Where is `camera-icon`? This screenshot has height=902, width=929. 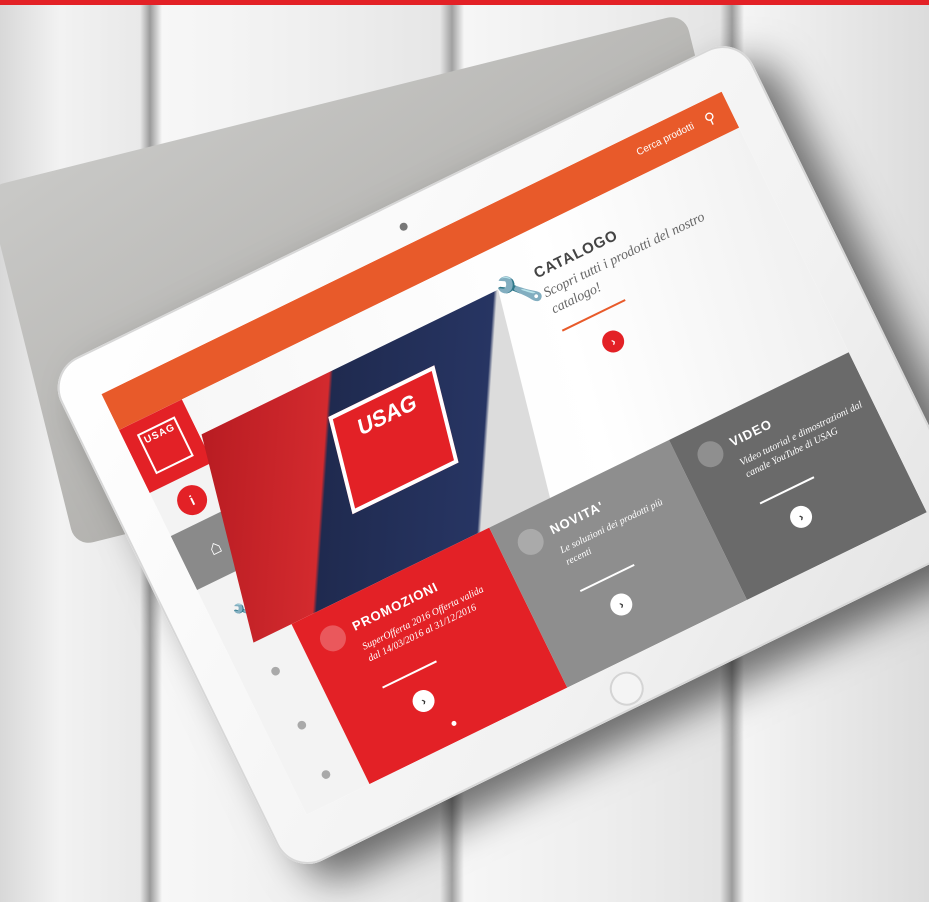 camera-icon is located at coordinates (404, 227).